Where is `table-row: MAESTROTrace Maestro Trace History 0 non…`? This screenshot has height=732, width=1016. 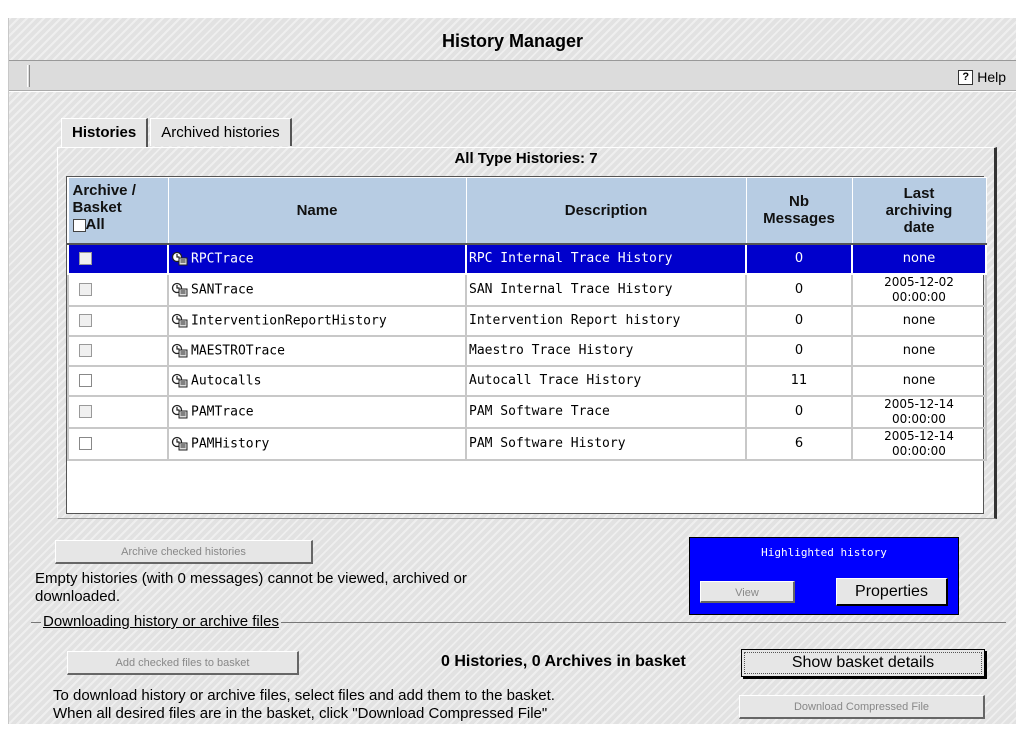
table-row: MAESTROTrace Maestro Trace History 0 non… is located at coordinates (527, 350).